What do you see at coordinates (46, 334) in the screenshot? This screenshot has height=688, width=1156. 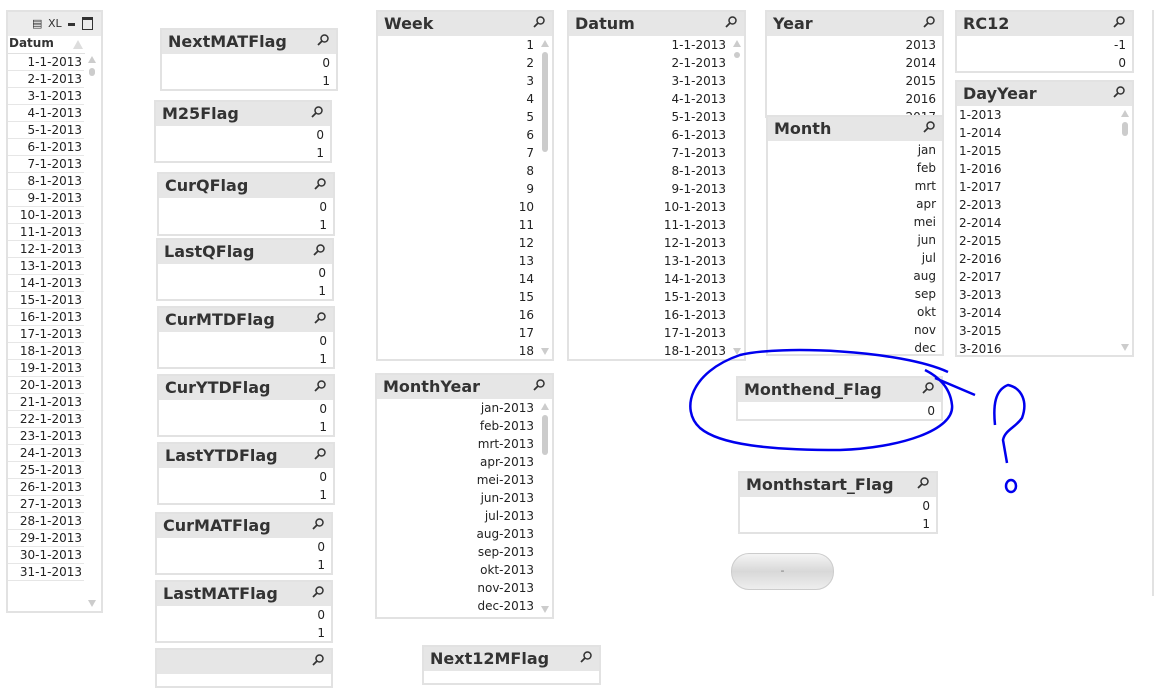 I see `table-row: 17-1-2013` at bounding box center [46, 334].